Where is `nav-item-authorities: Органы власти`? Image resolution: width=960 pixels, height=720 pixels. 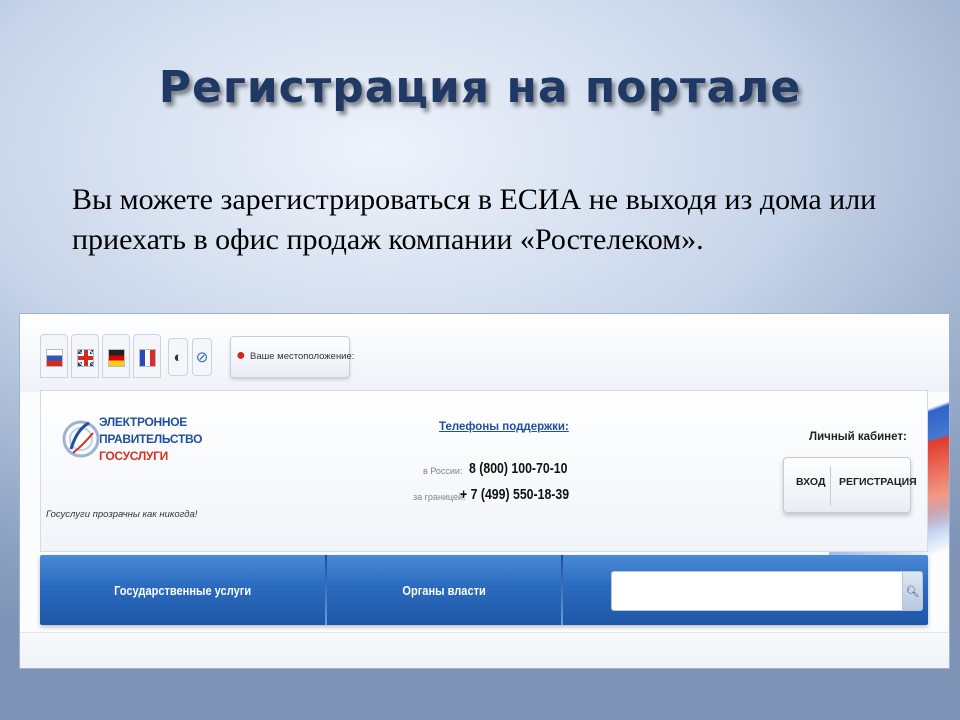
nav-item-authorities: Органы власти is located at coordinates (444, 590).